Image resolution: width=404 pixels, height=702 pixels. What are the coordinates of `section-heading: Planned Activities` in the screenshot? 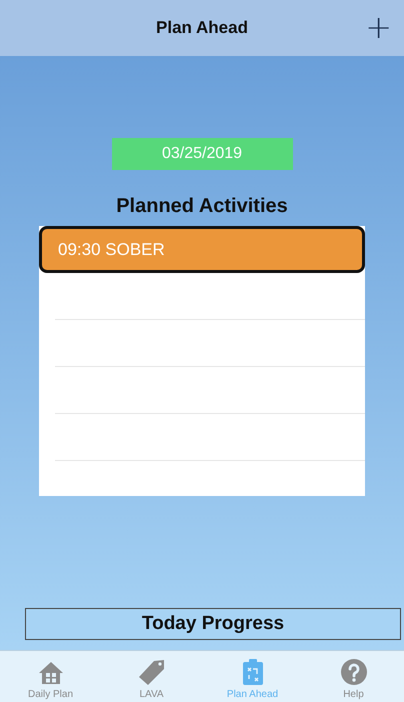 It's located at (202, 206).